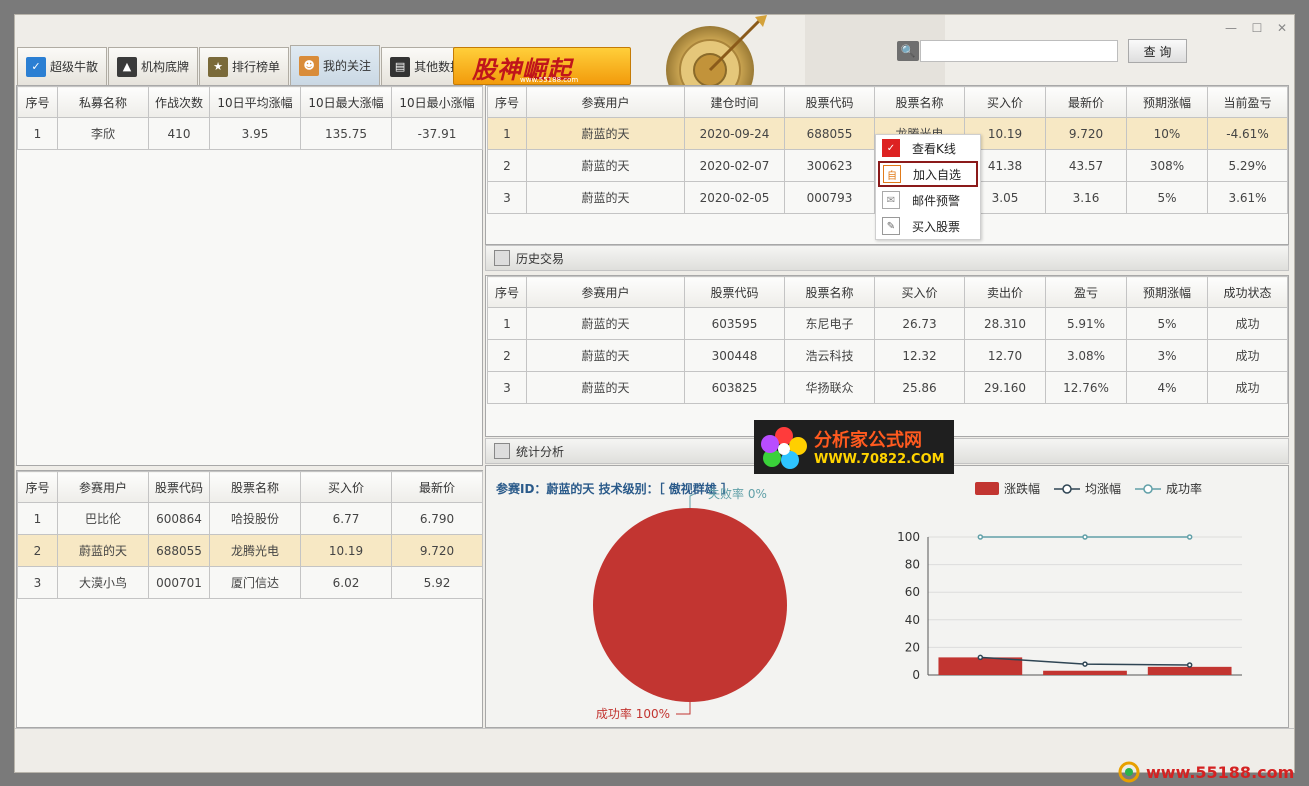 The width and height of the screenshot is (1309, 786). Describe the element at coordinates (683, 708) in the screenshot. I see `pie-label-line` at that location.